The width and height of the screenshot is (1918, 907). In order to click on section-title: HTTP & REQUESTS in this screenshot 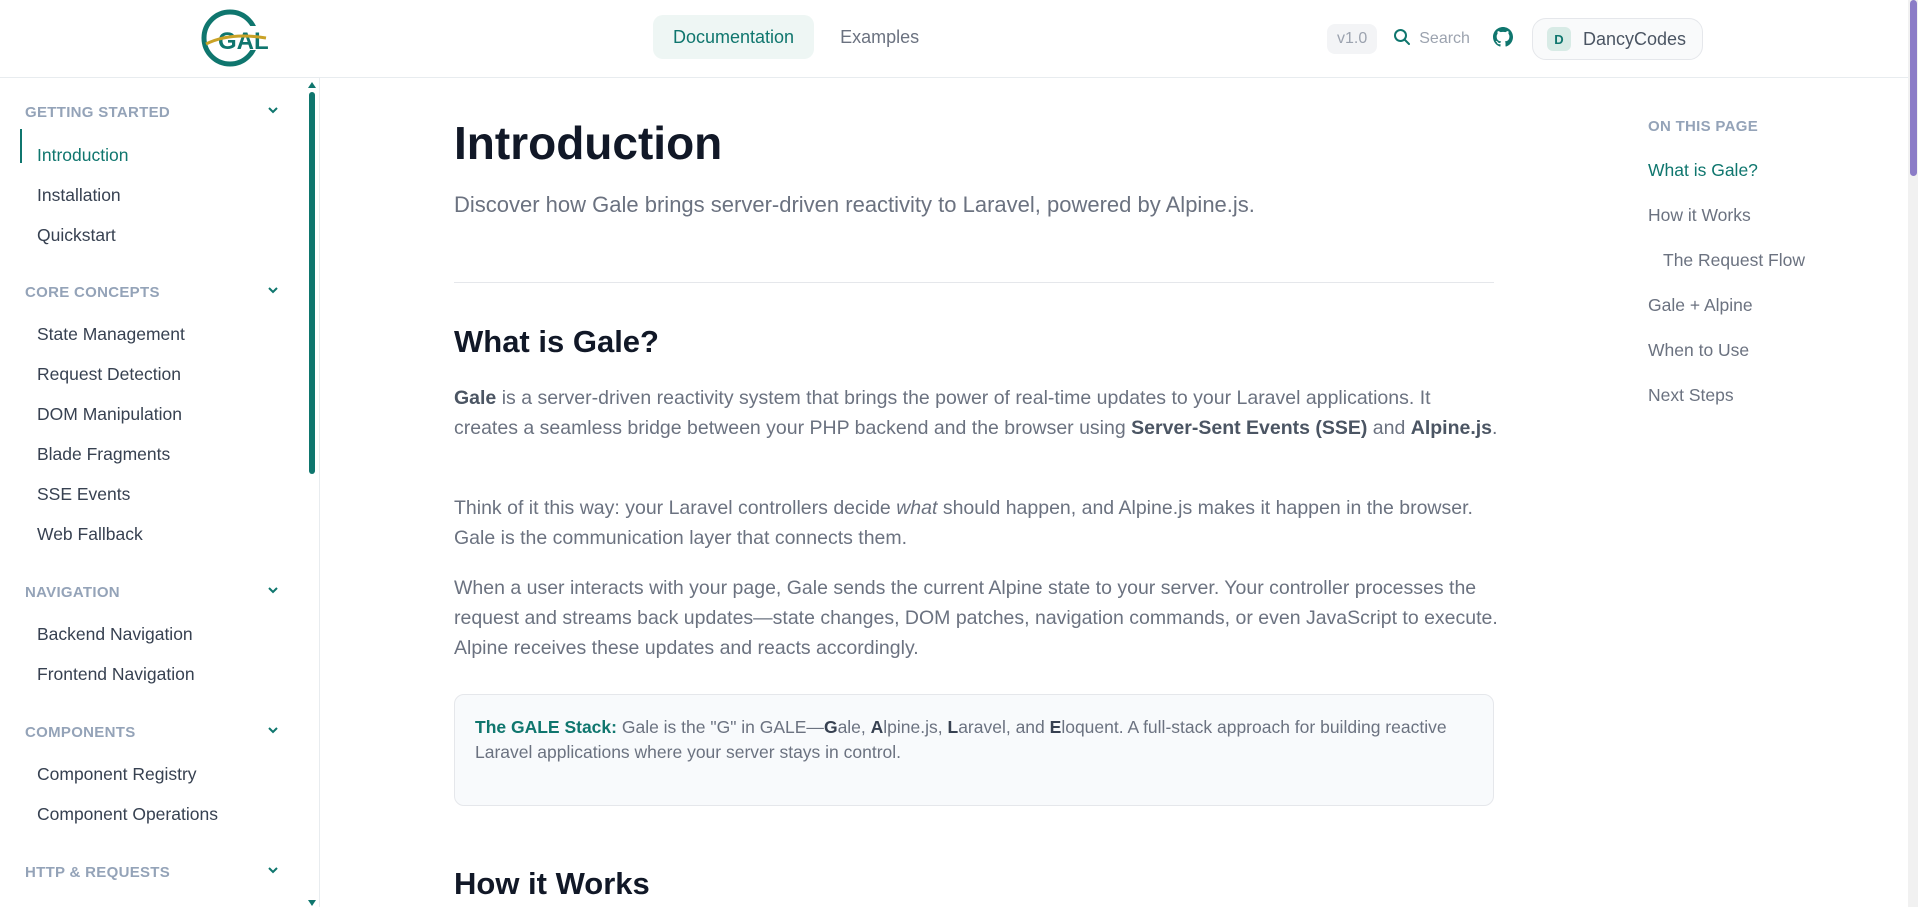, I will do `click(98, 872)`.